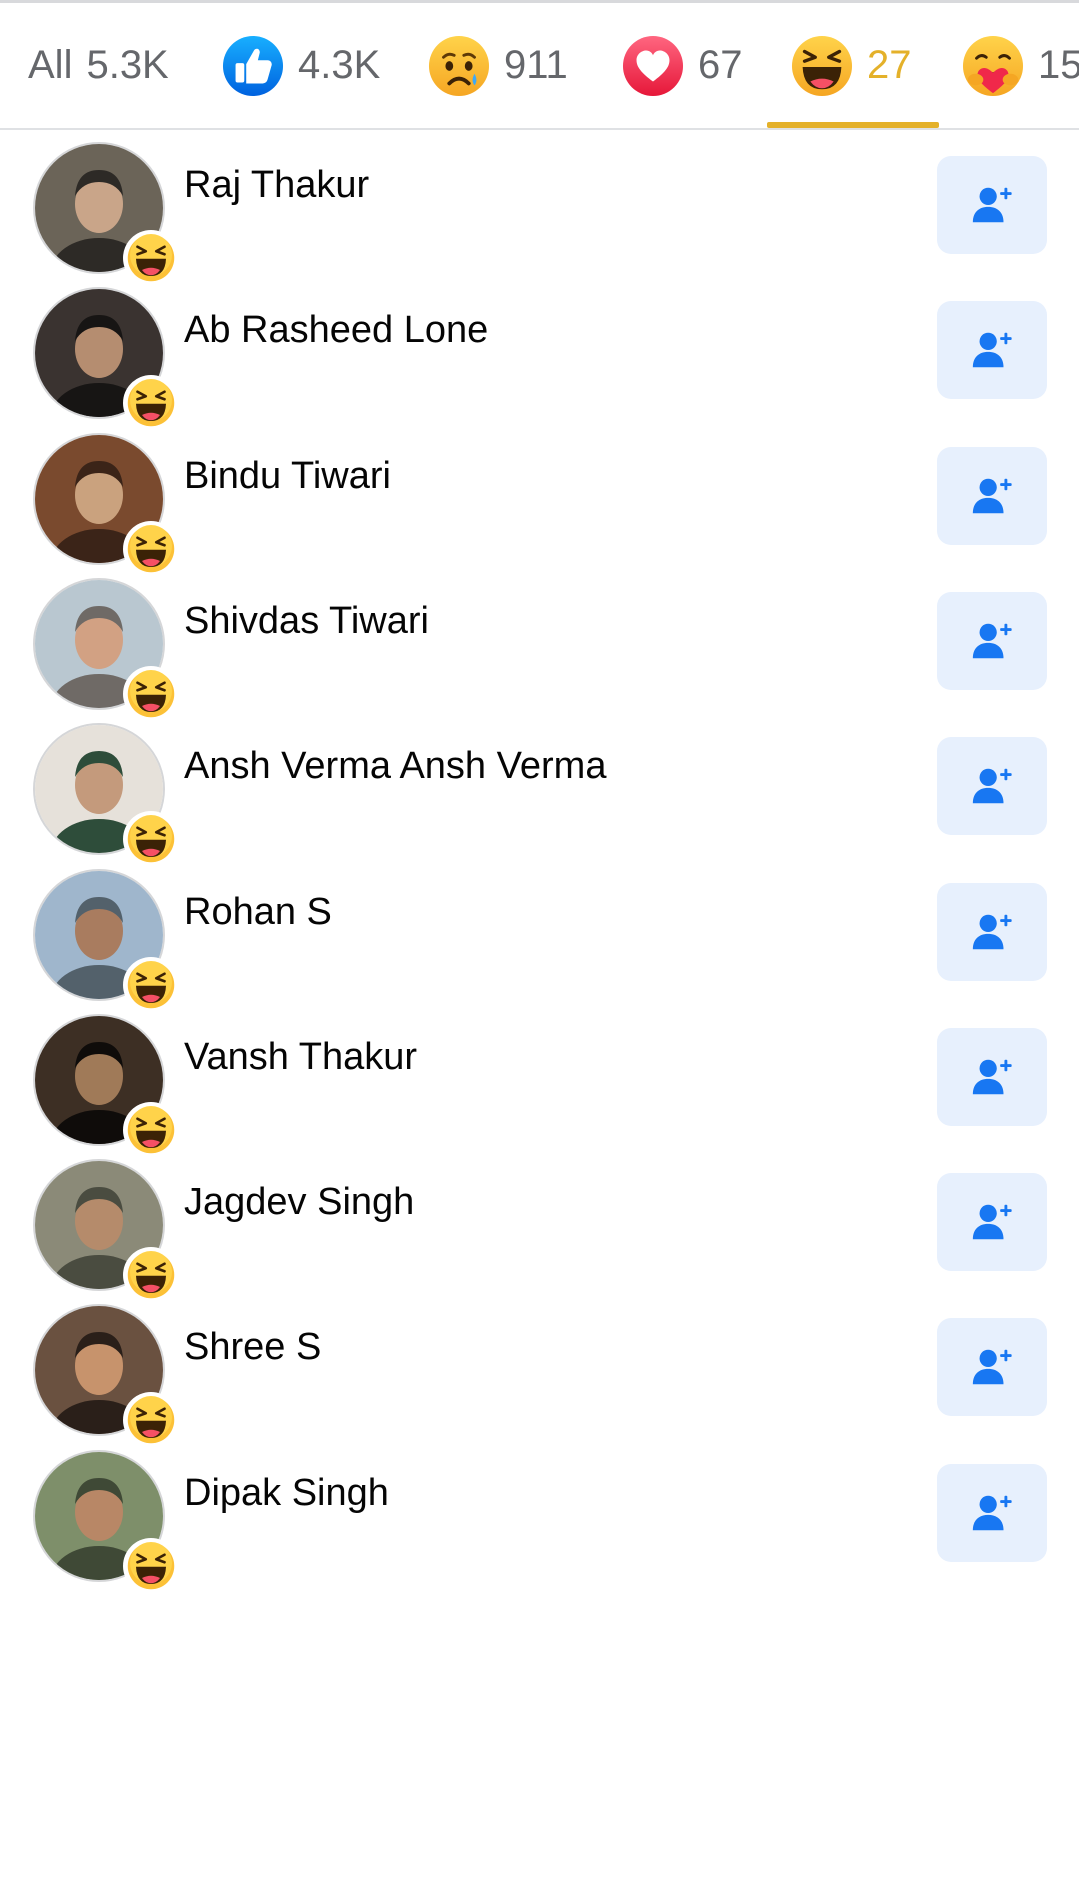  Describe the element at coordinates (299, 1202) in the screenshot. I see `person-name: Jagdev Singh` at that location.